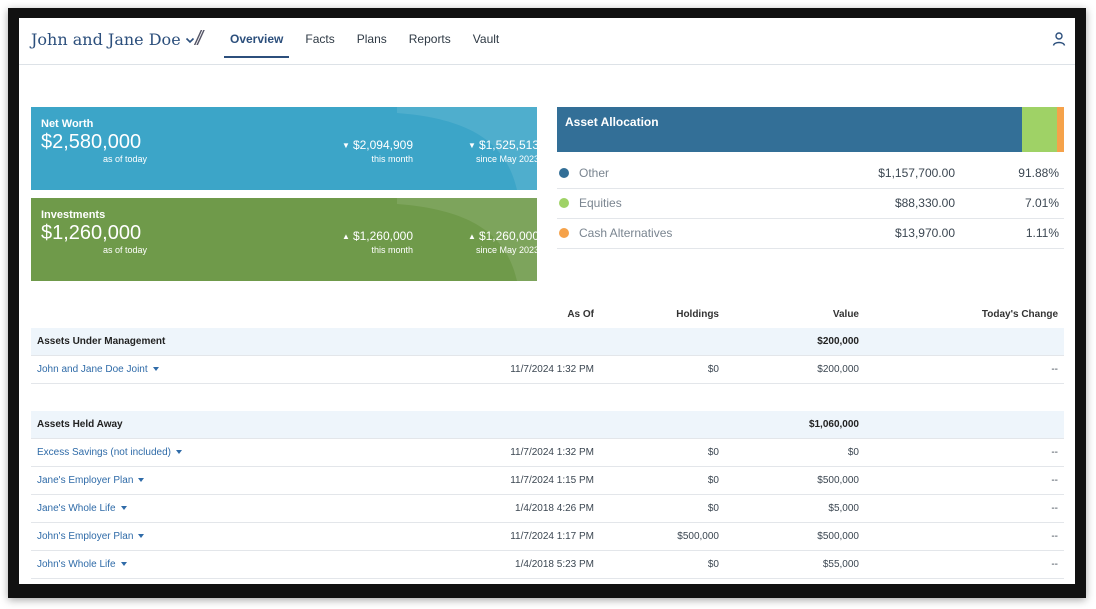  I want to click on account-as-of: 1/4/2018 5:23 PM, so click(554, 564).